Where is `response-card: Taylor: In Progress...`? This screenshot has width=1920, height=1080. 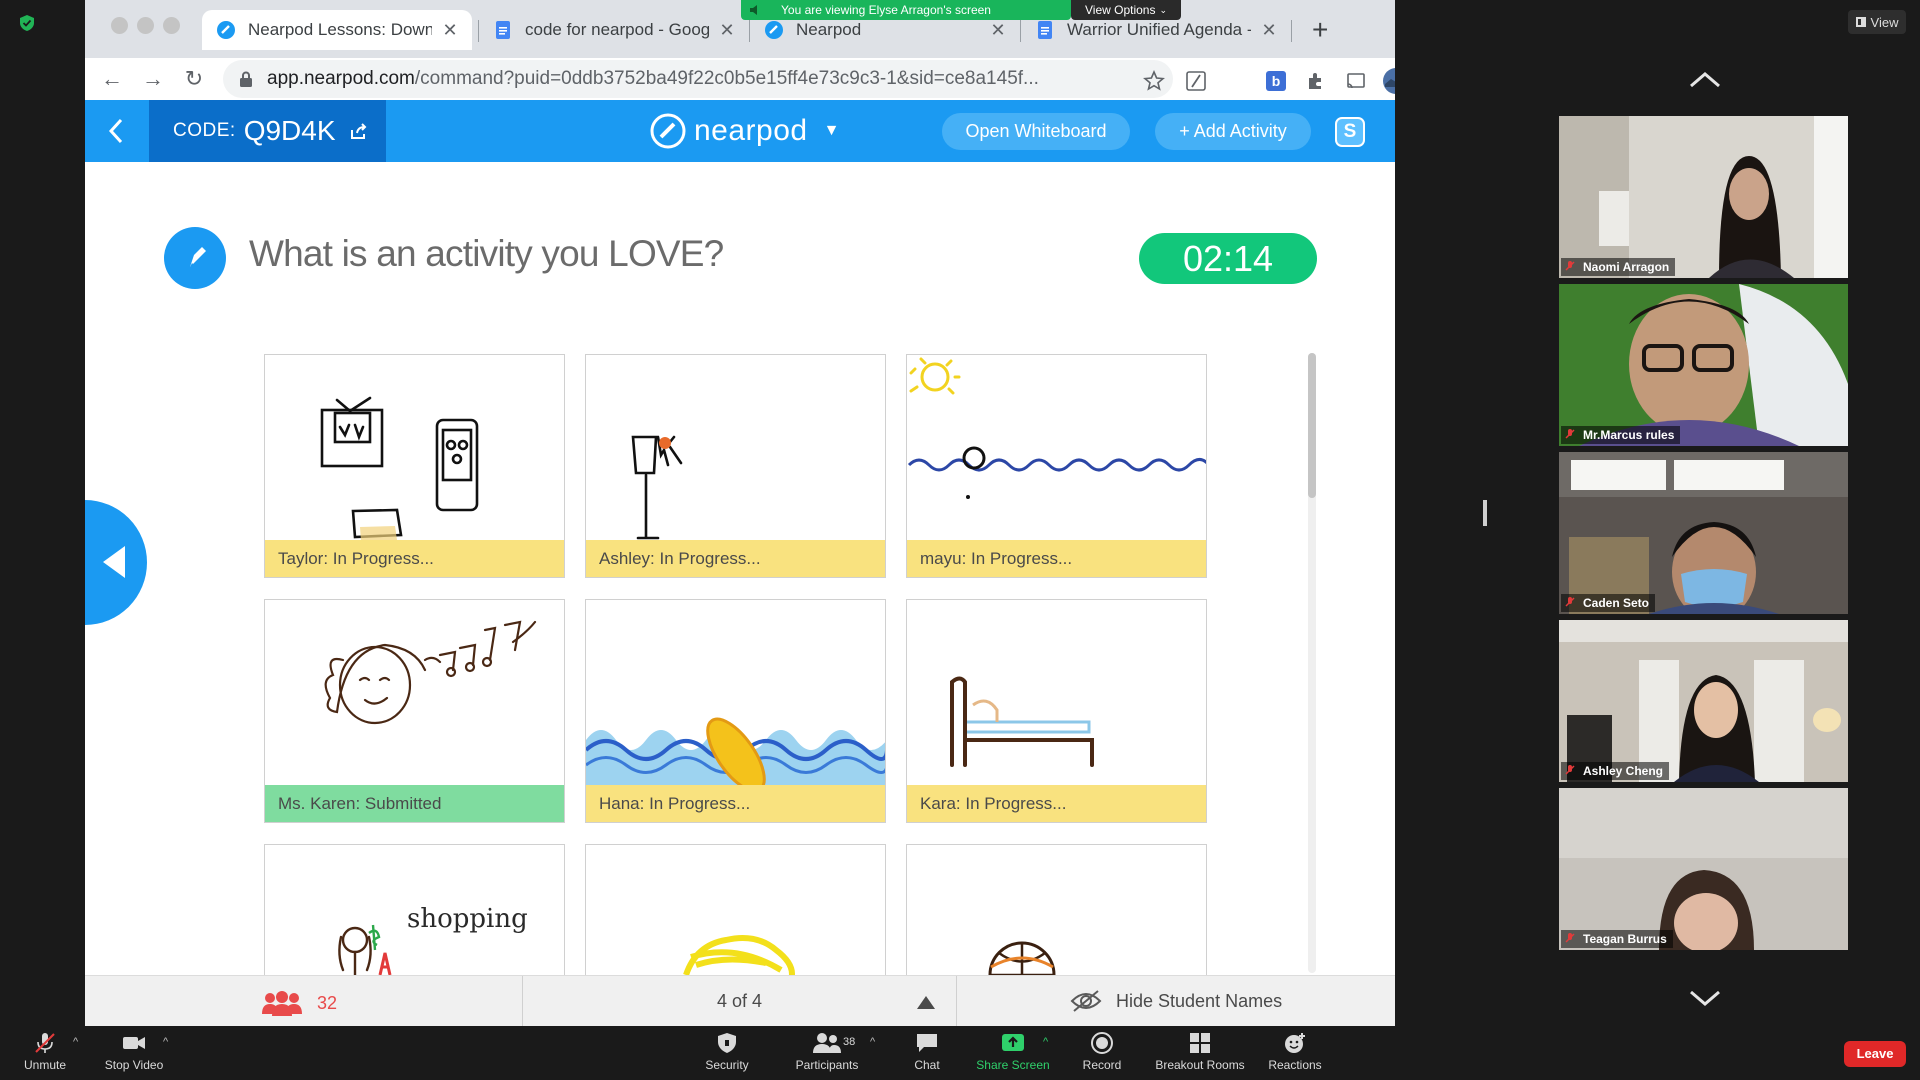
response-card: Taylor: In Progress... is located at coordinates (414, 466).